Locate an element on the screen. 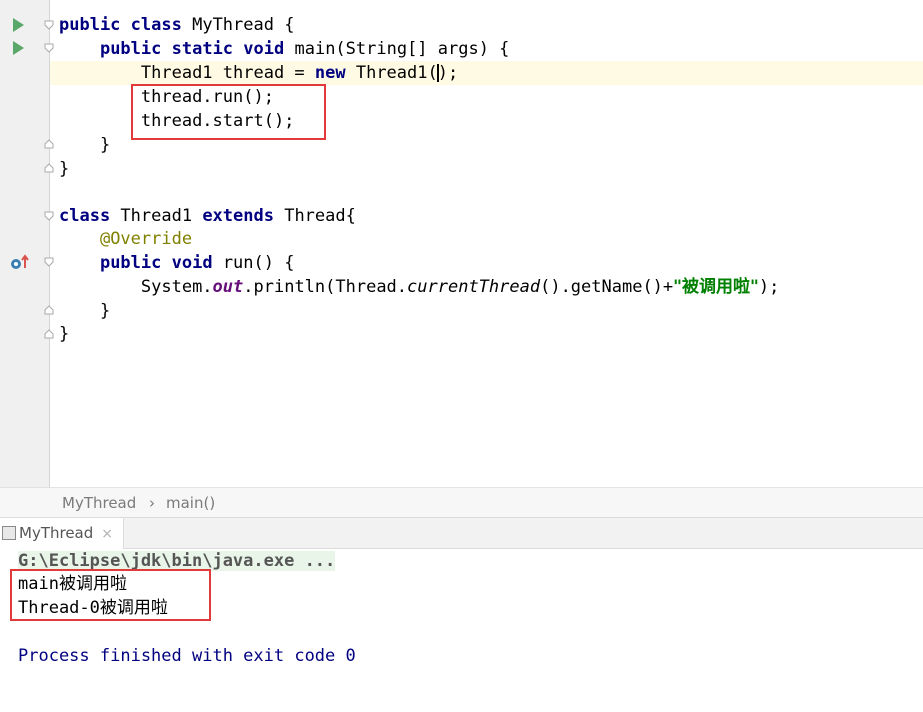 This screenshot has width=923, height=712. override-method-icon is located at coordinates (19, 263).